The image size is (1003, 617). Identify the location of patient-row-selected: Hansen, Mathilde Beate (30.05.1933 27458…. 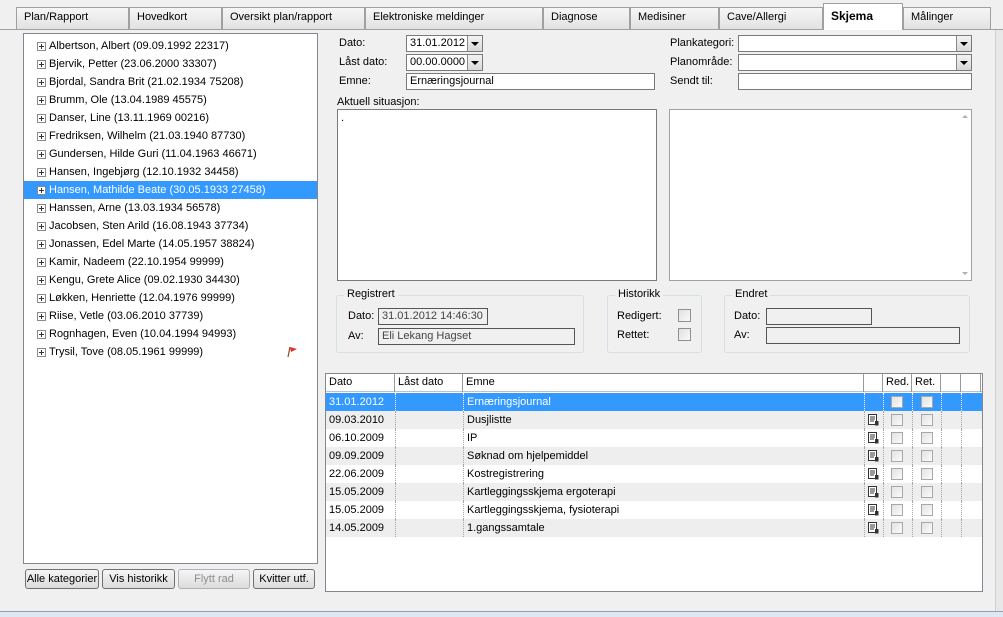
(170, 190).